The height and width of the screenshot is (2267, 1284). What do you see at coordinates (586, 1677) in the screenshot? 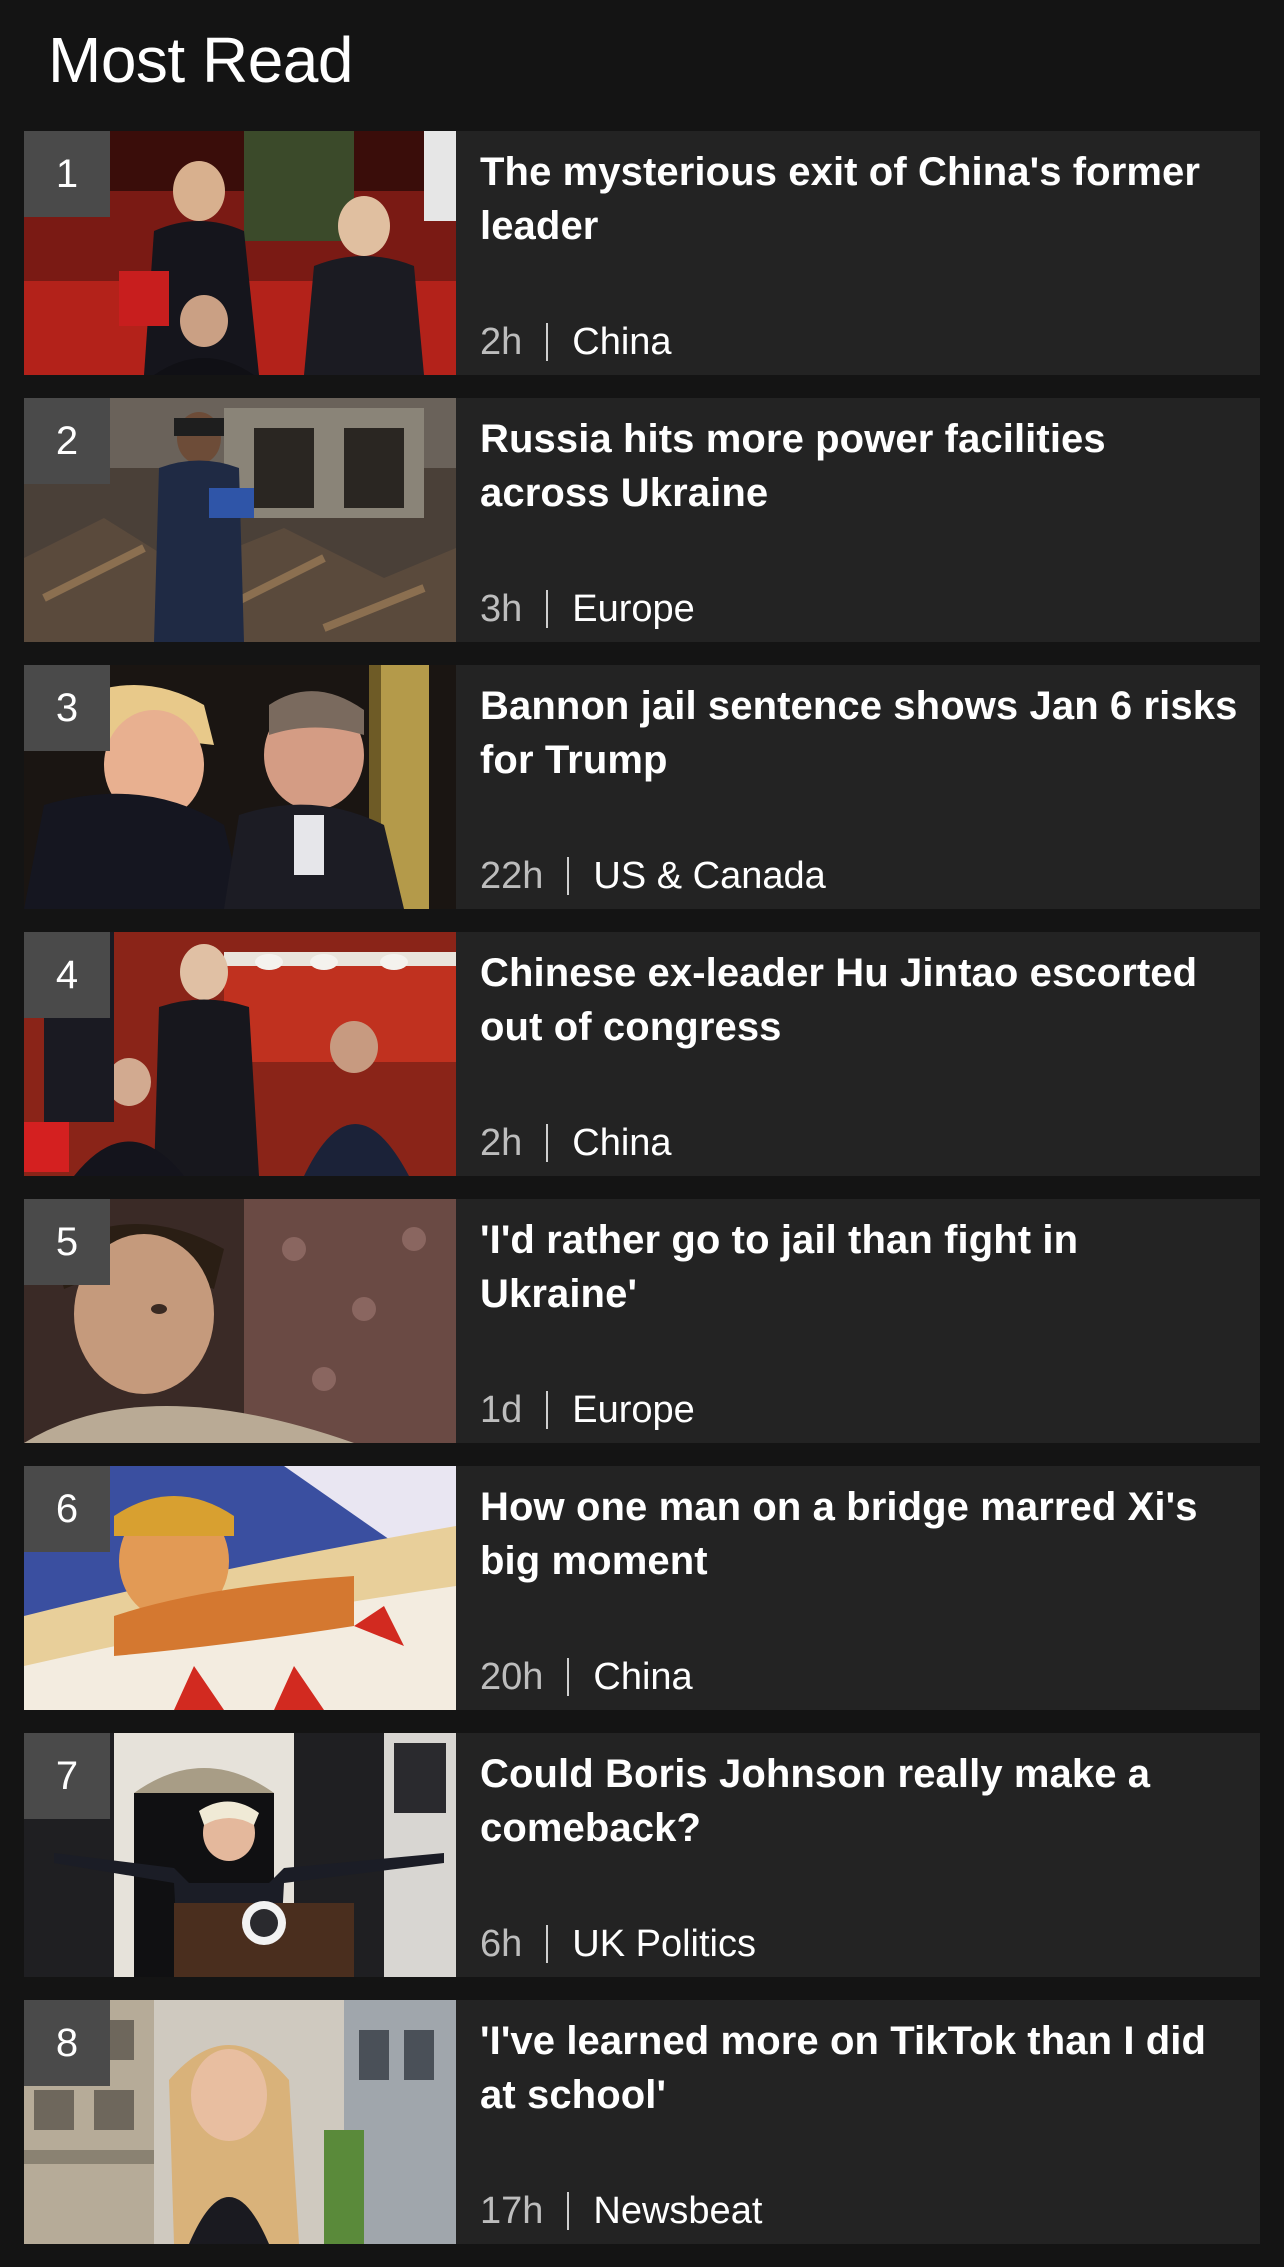
I see `article-meta: 20h China` at bounding box center [586, 1677].